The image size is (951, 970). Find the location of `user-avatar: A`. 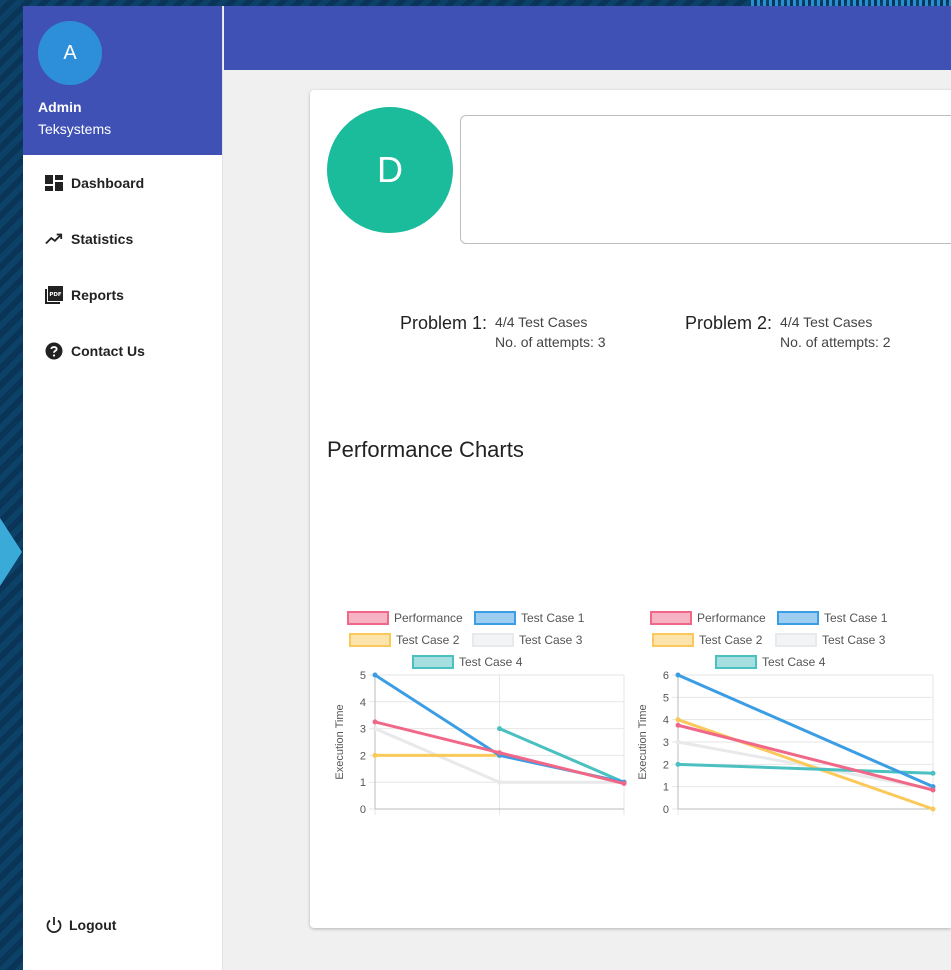

user-avatar: A is located at coordinates (70, 53).